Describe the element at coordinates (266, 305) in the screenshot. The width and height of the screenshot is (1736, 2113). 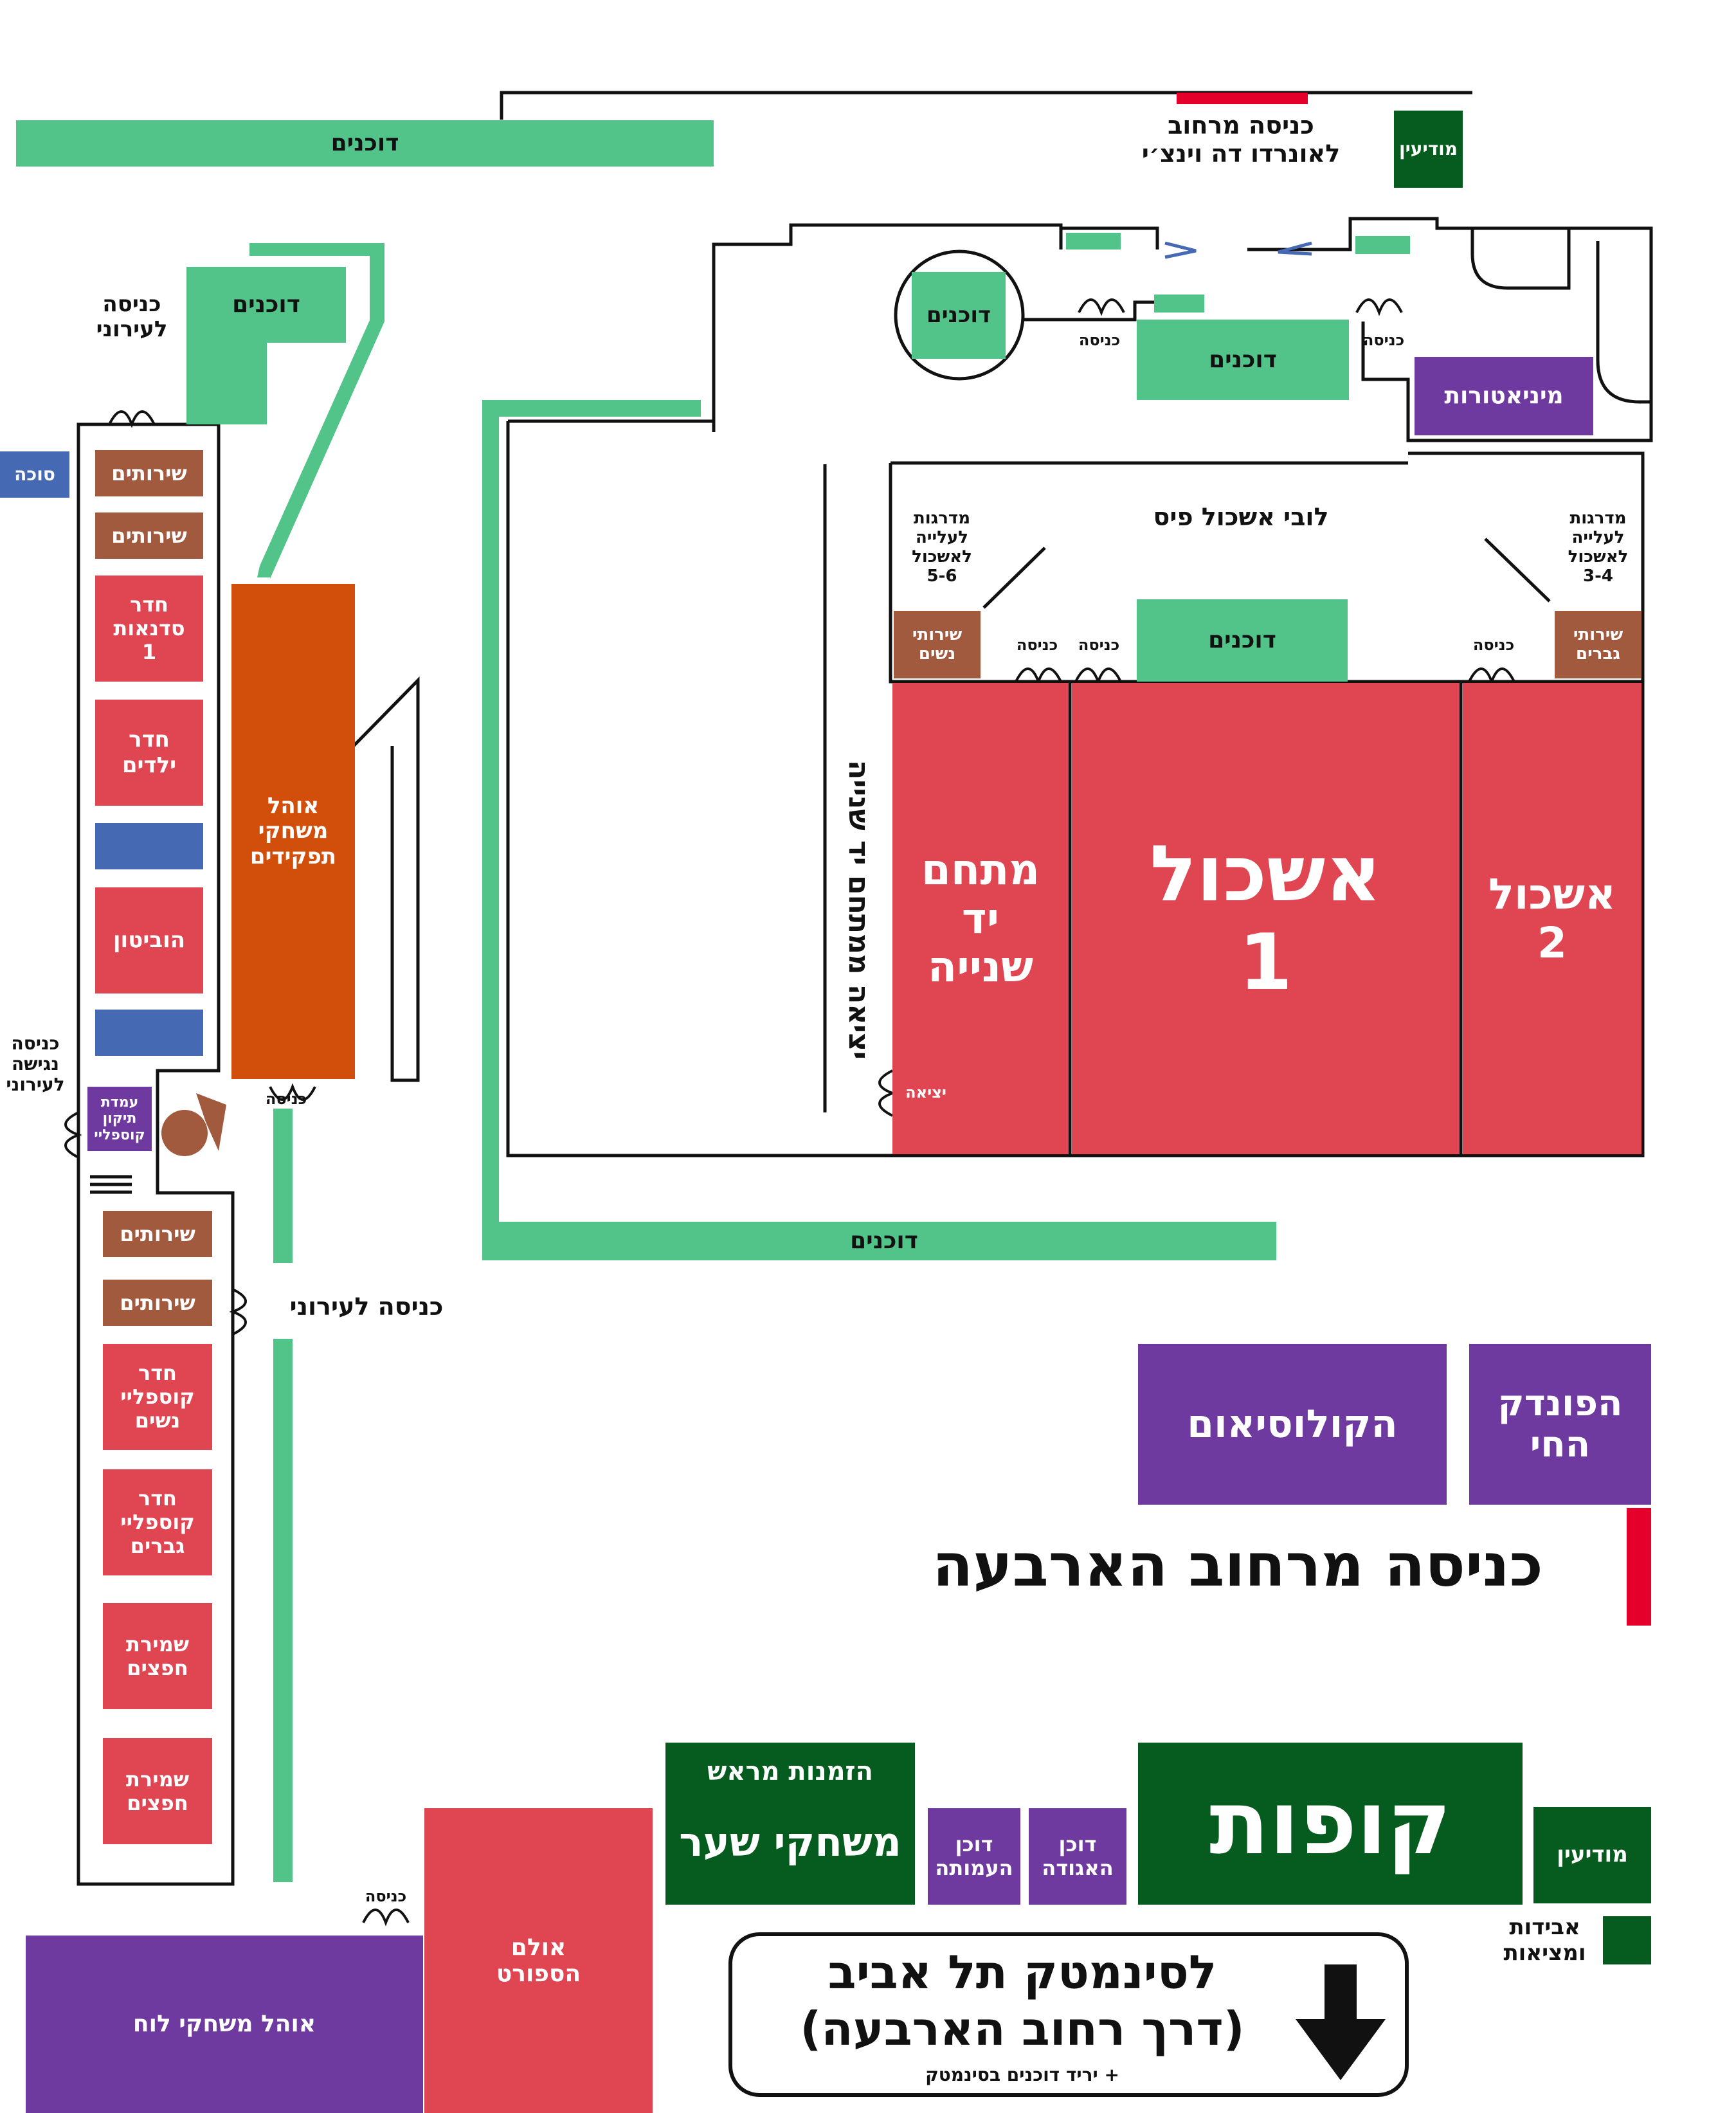
I see `booths-left-block: דוכנים` at that location.